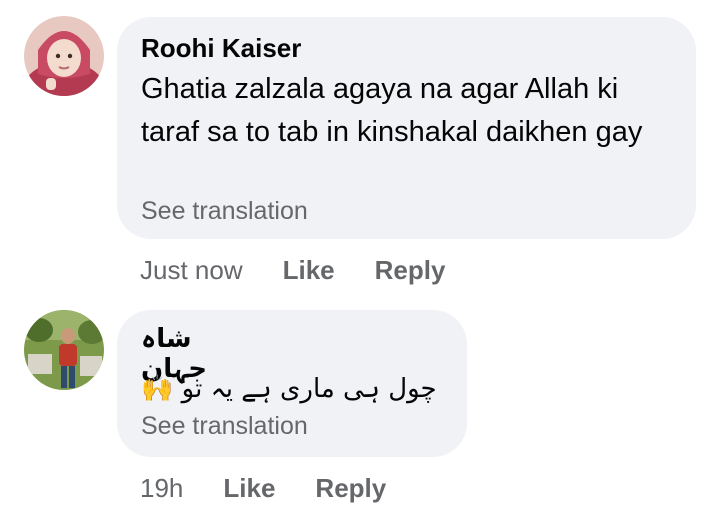 Image resolution: width=720 pixels, height=512 pixels. I want to click on comment-text: چول ہی ماری ہے یہ تو 🙌, so click(289, 389).